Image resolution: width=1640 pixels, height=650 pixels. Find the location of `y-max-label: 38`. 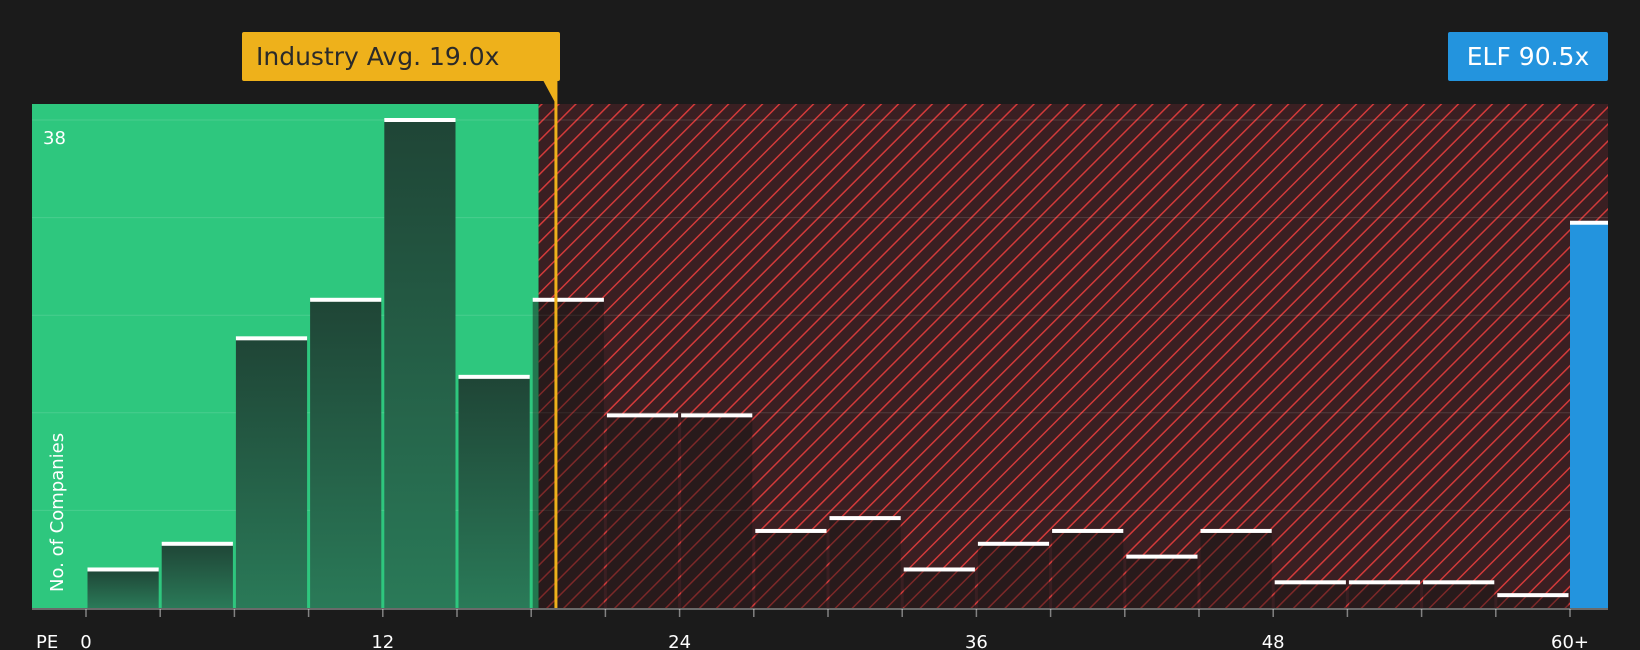

y-max-label: 38 is located at coordinates (54, 138).